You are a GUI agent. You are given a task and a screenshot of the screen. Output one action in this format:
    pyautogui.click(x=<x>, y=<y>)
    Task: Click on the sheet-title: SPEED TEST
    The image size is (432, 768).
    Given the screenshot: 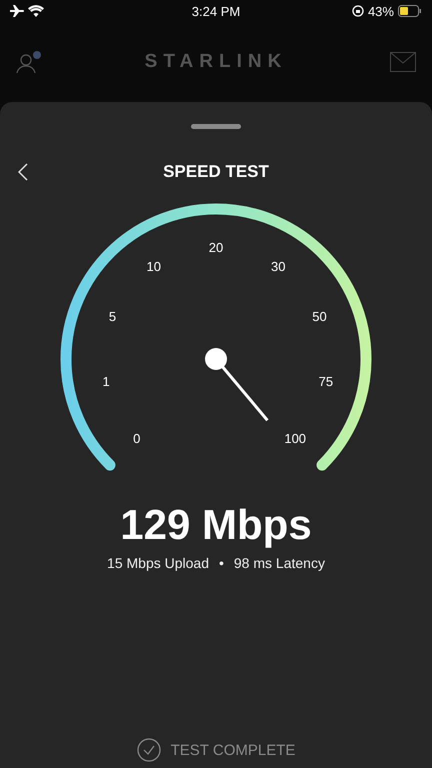 What is the action you would take?
    pyautogui.click(x=216, y=172)
    